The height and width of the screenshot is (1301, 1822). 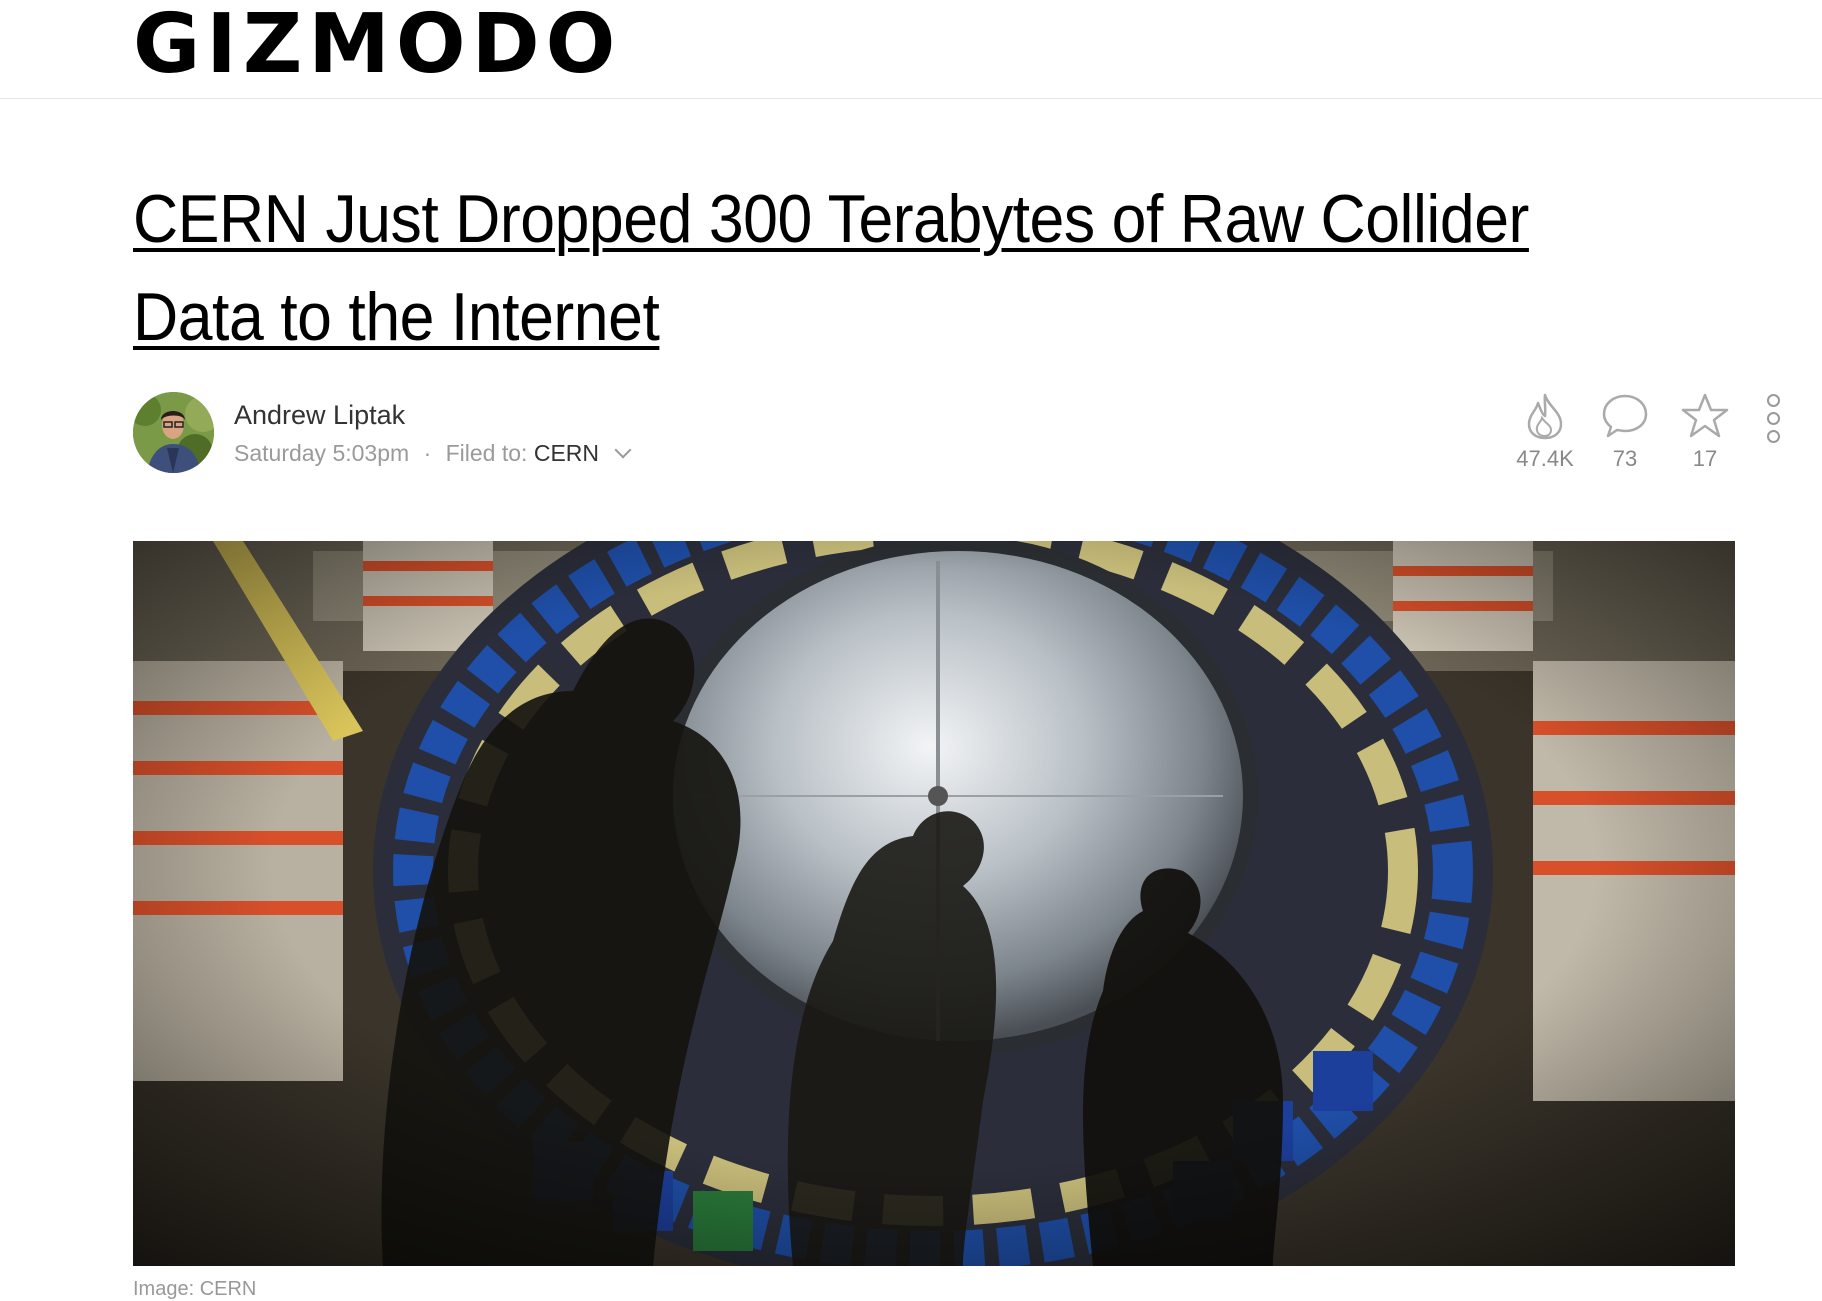 What do you see at coordinates (1545, 458) in the screenshot?
I see `views-count: 47.4K` at bounding box center [1545, 458].